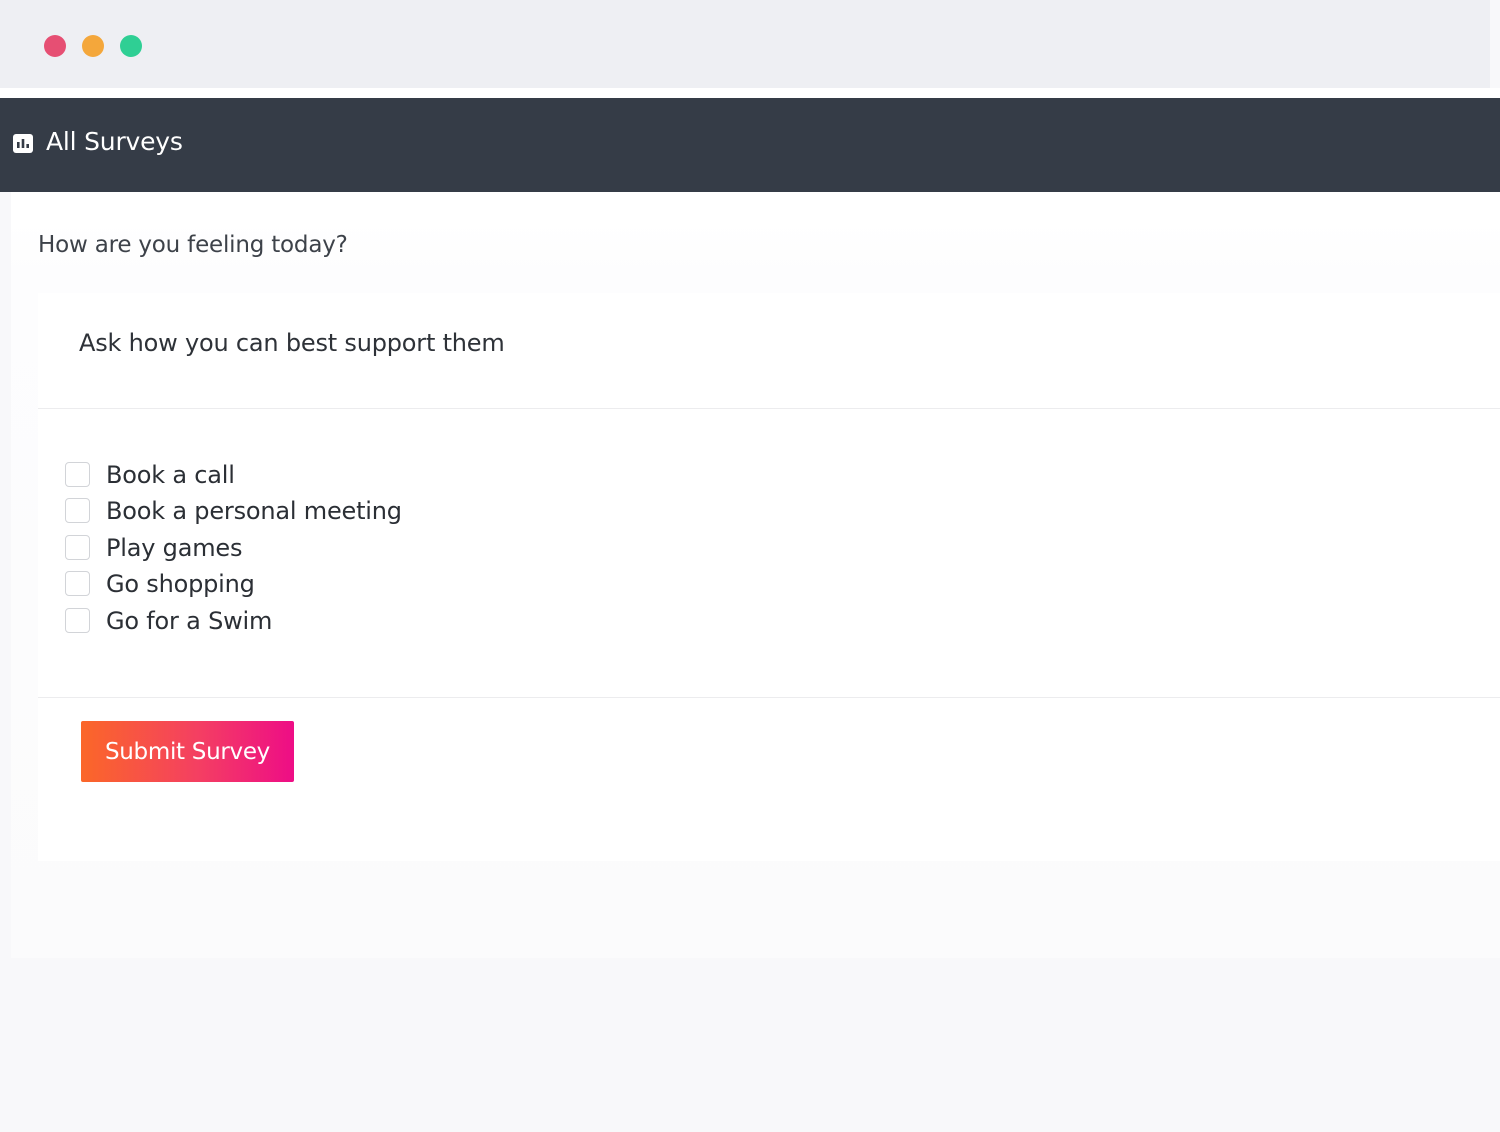  What do you see at coordinates (193, 245) in the screenshot?
I see `survey-question: How are you feeling today?` at bounding box center [193, 245].